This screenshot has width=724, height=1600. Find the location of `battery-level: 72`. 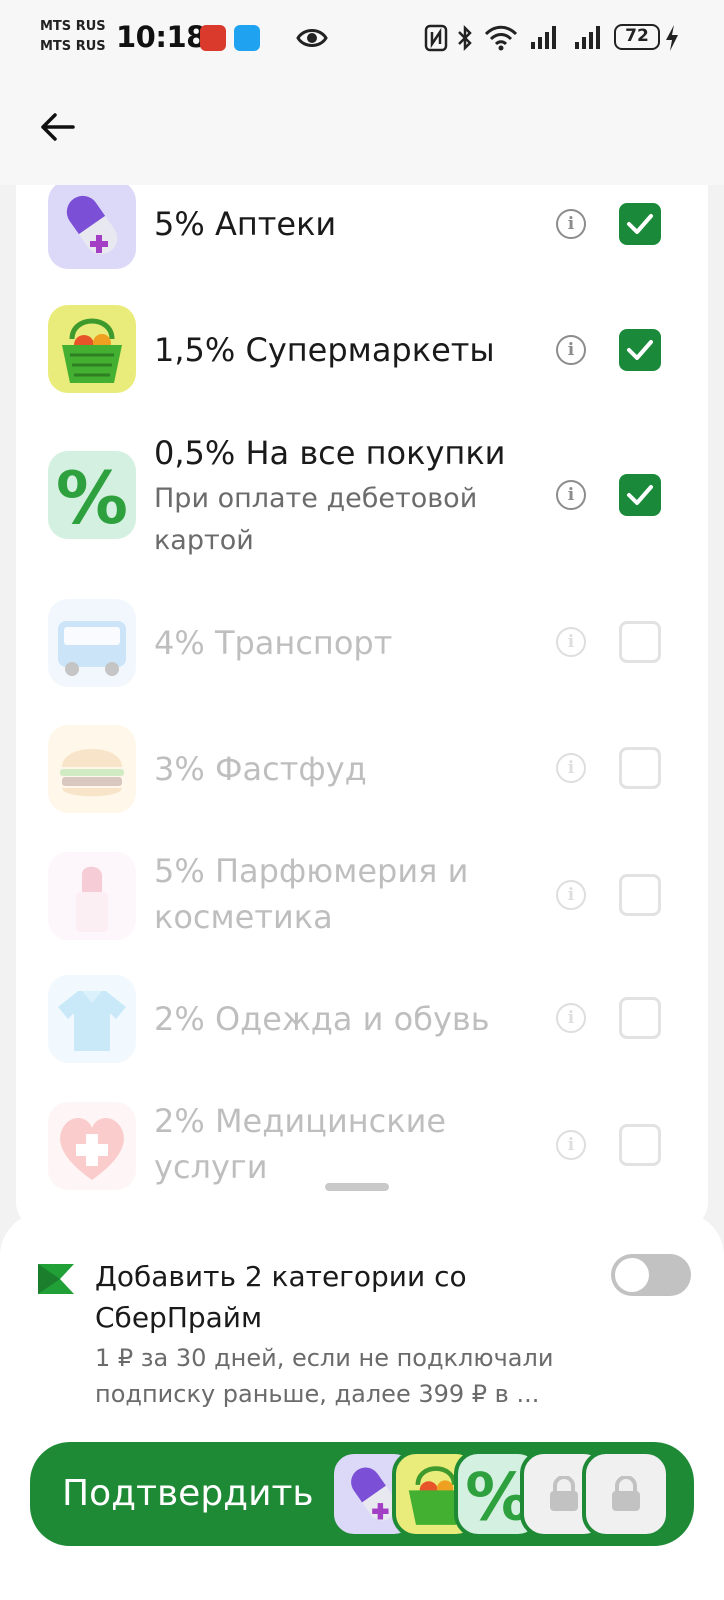

battery-level: 72 is located at coordinates (637, 37).